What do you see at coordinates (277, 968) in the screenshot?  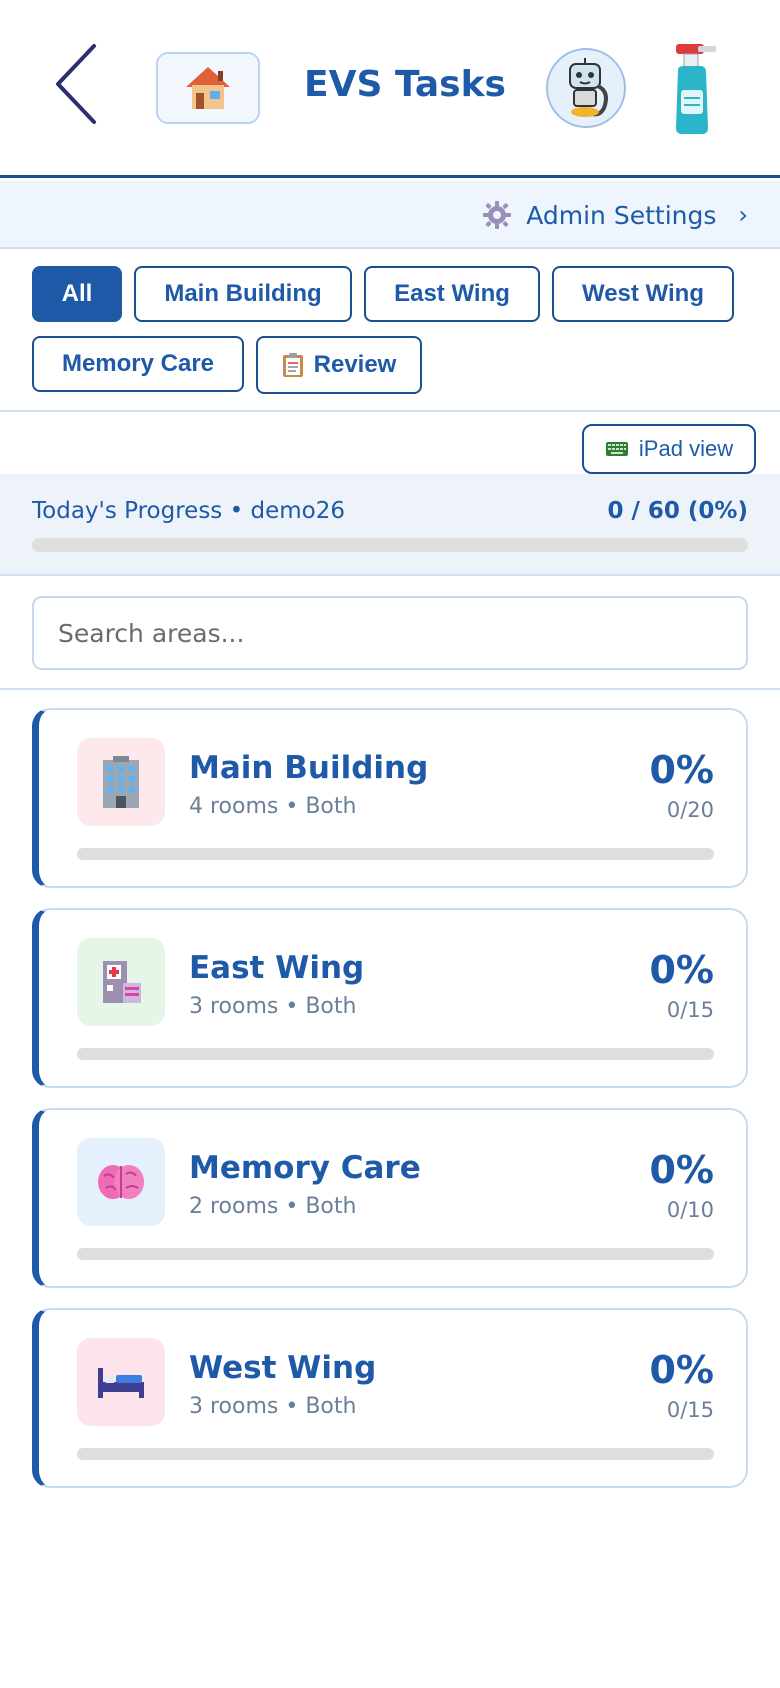 I see `area-name: East Wing` at bounding box center [277, 968].